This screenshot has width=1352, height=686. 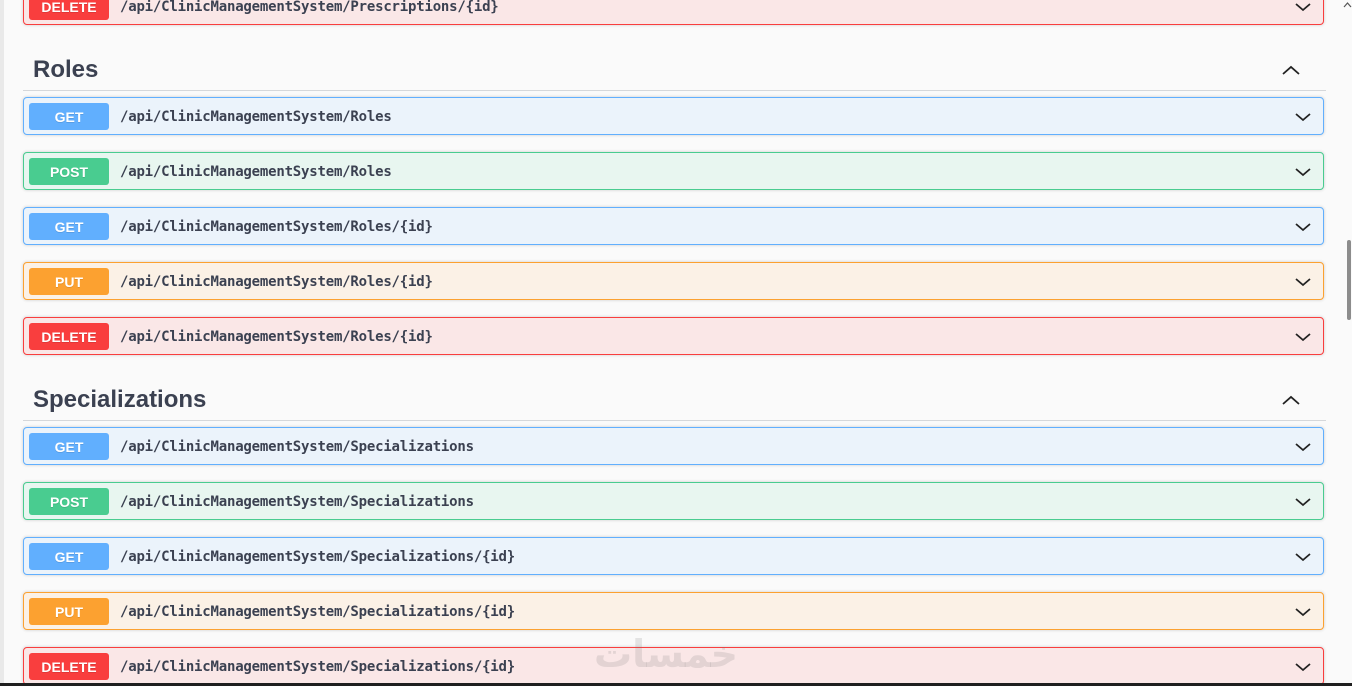 I want to click on section-title: Specializations, so click(x=120, y=399).